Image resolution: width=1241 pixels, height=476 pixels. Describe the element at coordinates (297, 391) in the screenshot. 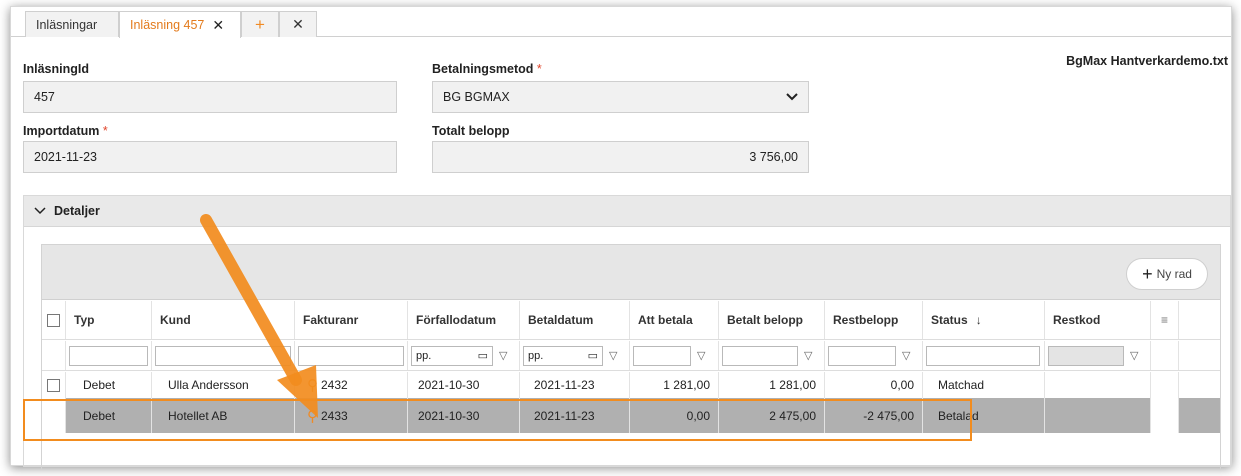

I see `arrow-head` at that location.